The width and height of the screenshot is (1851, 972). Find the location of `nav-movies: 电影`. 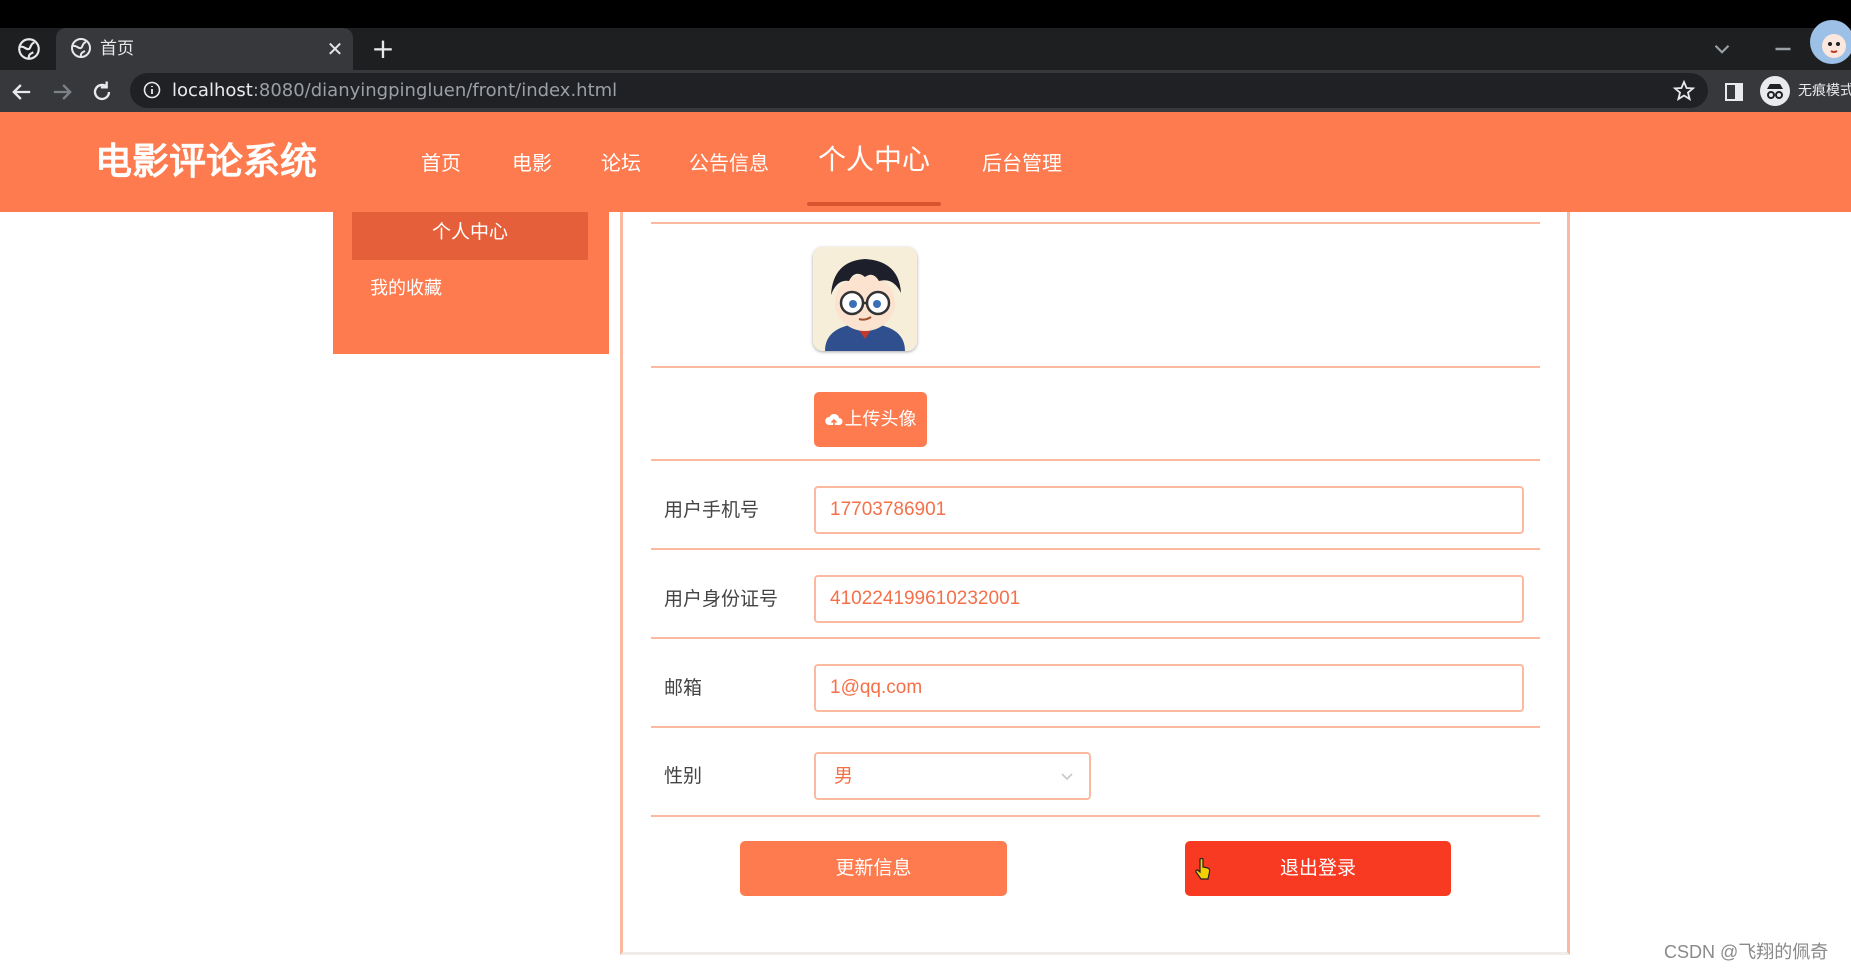

nav-movies: 电影 is located at coordinates (532, 163).